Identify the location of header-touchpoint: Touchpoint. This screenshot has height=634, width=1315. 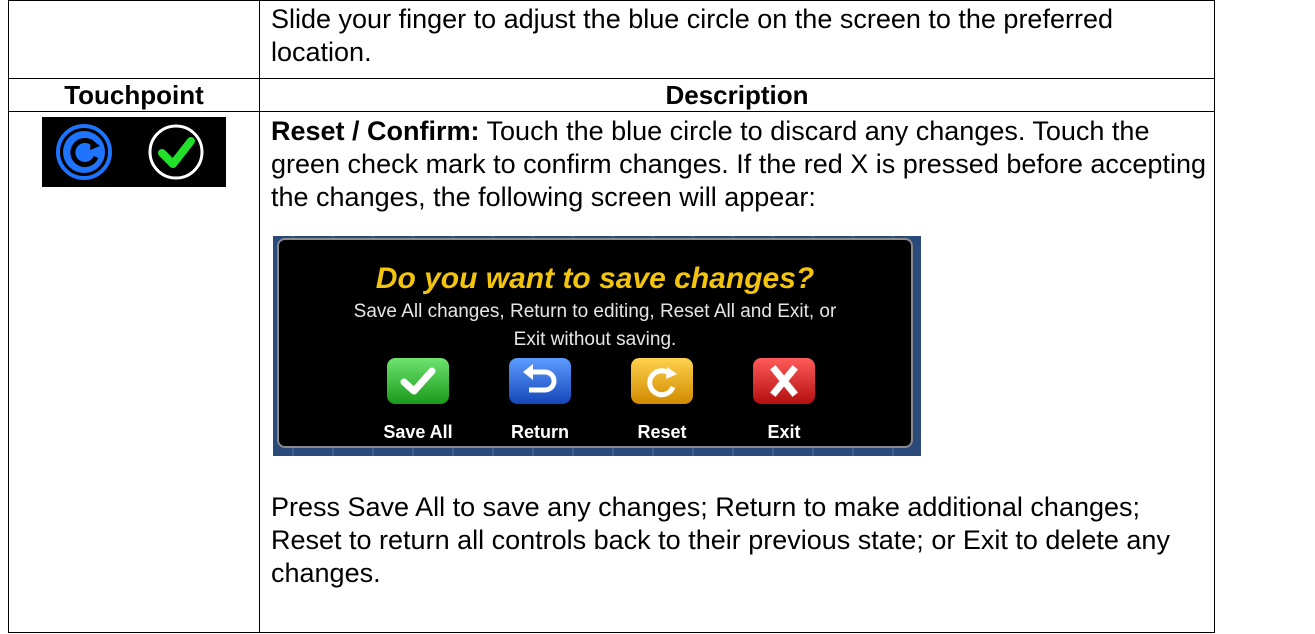
(134, 95).